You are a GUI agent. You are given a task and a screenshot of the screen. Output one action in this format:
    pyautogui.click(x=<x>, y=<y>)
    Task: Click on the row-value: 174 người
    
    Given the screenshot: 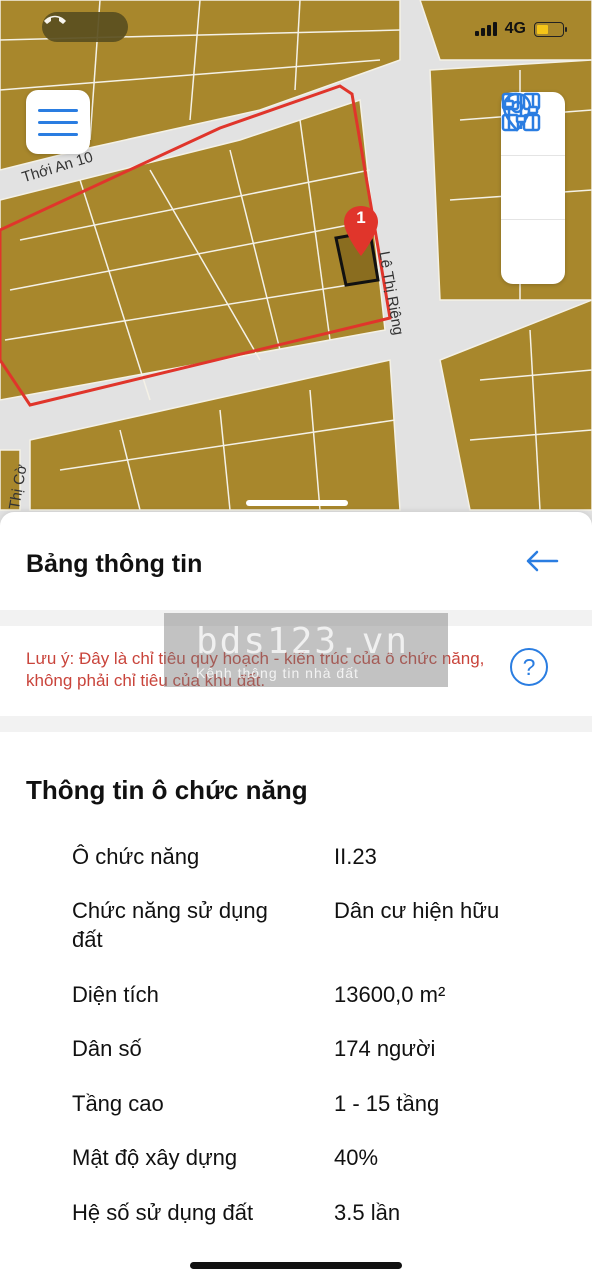 What is the action you would take?
    pyautogui.click(x=385, y=1048)
    